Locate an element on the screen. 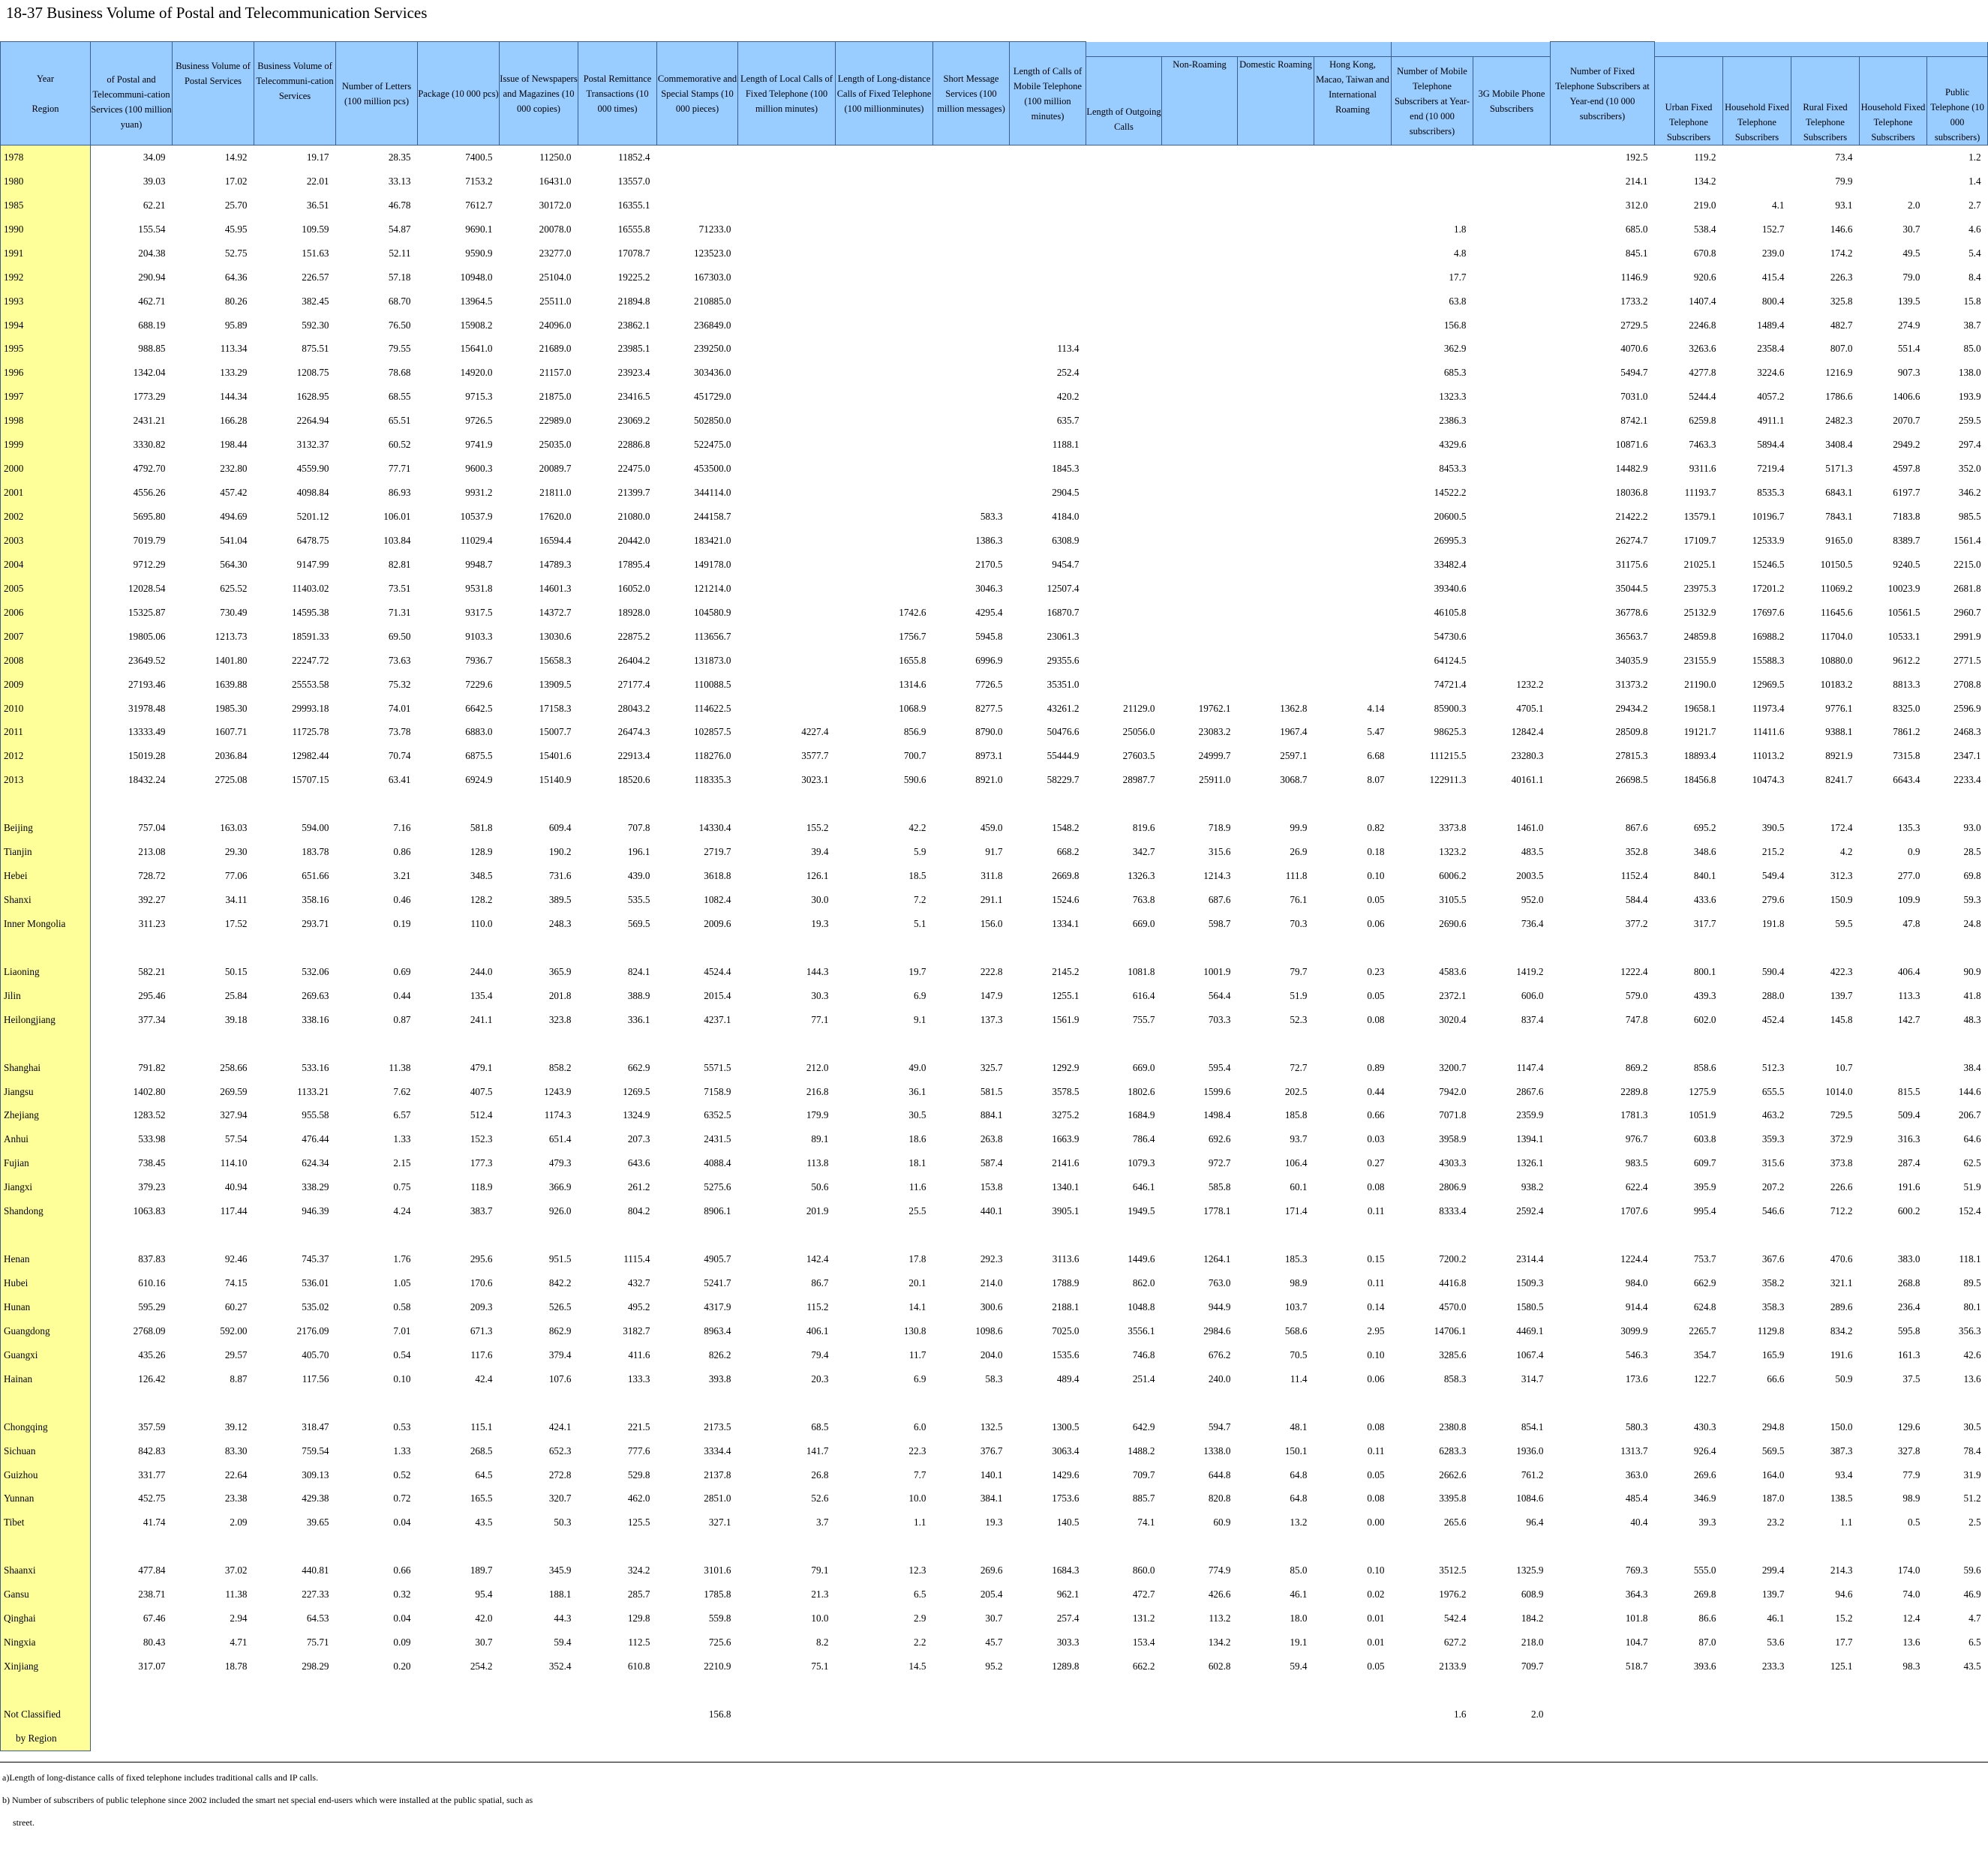 Image resolution: width=1988 pixels, height=1875 pixels. table-cell: 0.19 is located at coordinates (402, 923).